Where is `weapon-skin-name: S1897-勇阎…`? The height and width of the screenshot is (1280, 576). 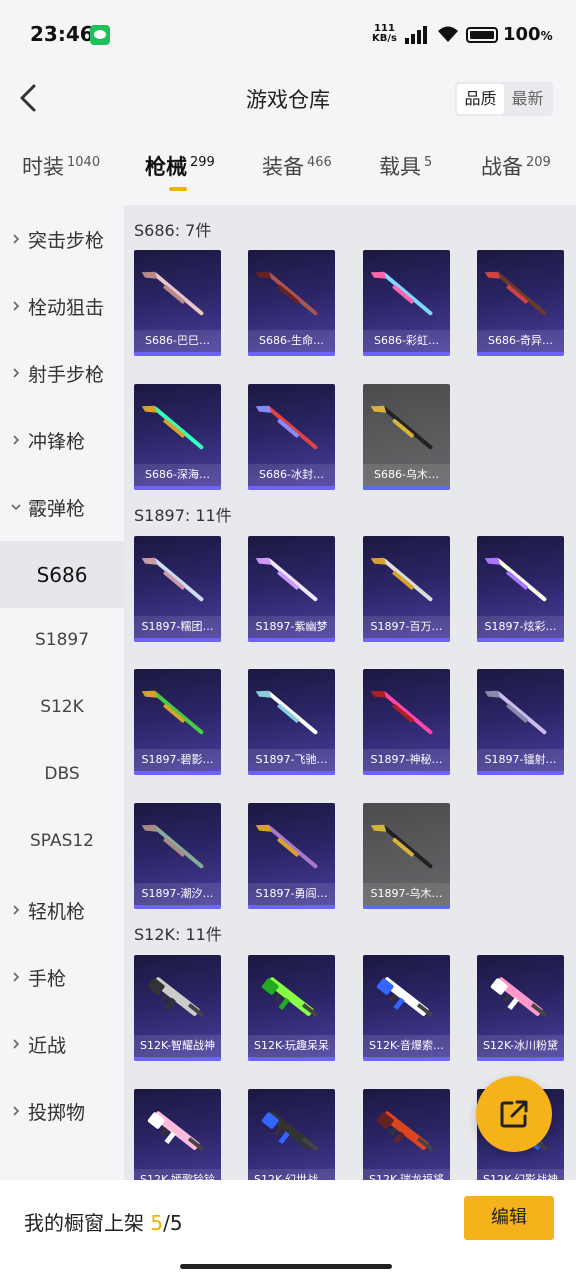
weapon-skin-name: S1897-勇阎… is located at coordinates (291, 894).